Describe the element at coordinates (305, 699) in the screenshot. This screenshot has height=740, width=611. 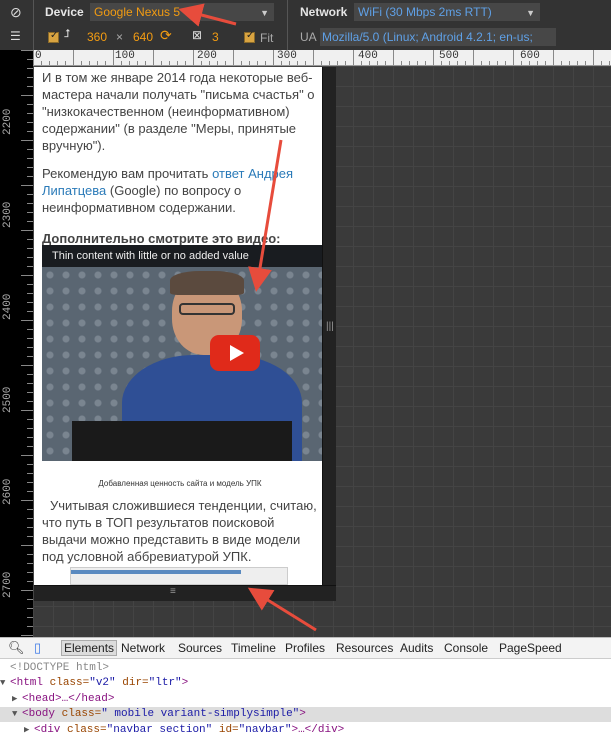
I see `dom-node-head: ▶ <head>…</head>` at that location.